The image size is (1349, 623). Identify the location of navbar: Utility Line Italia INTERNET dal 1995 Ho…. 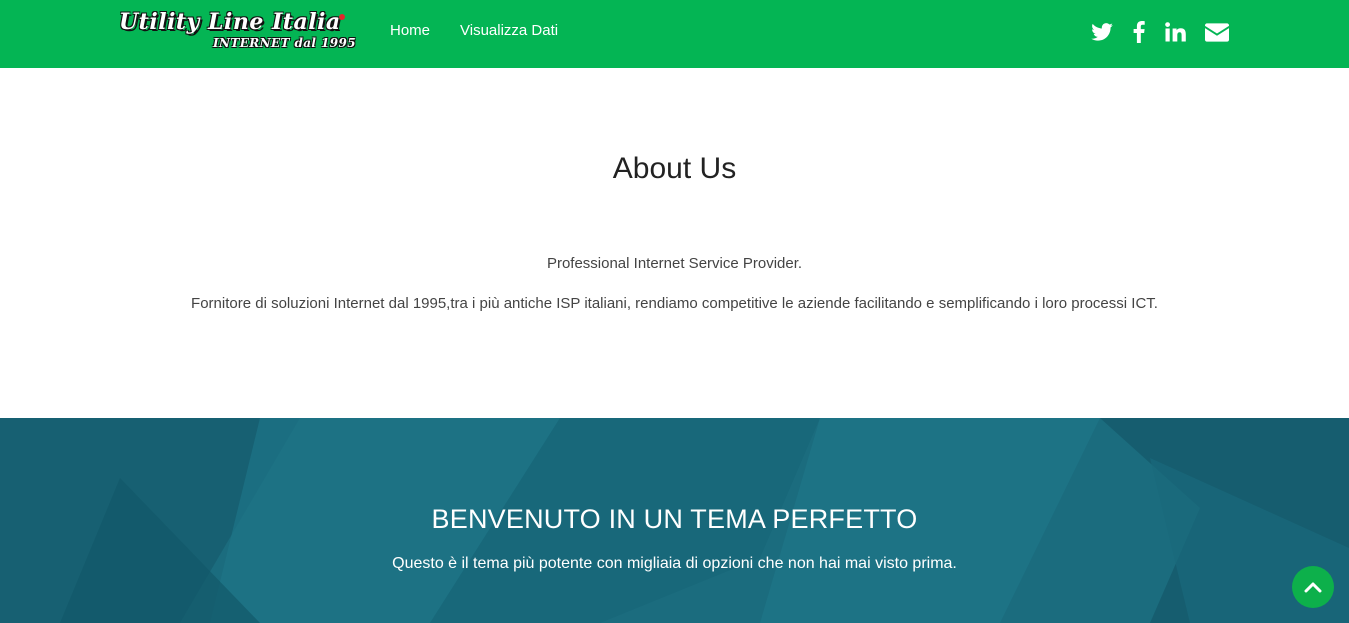
(674, 34).